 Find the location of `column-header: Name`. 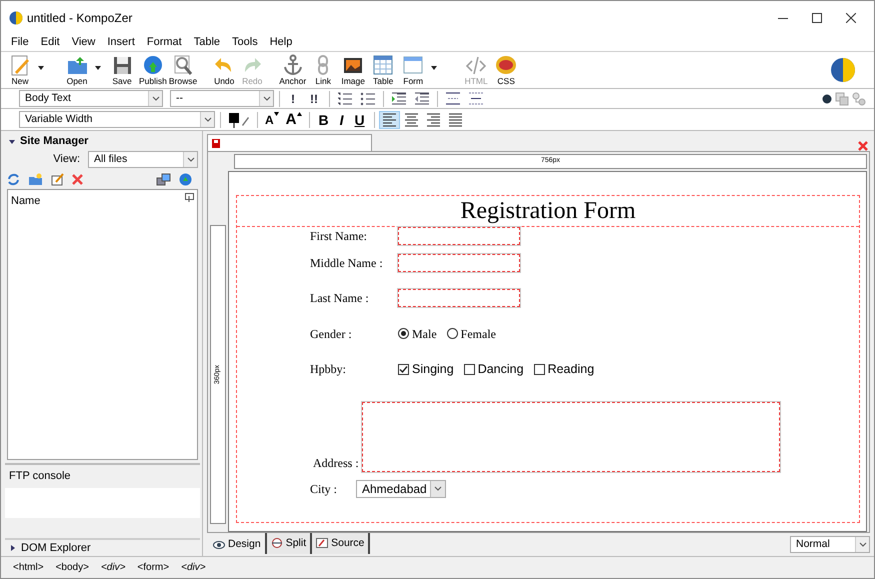

column-header: Name is located at coordinates (25, 201).